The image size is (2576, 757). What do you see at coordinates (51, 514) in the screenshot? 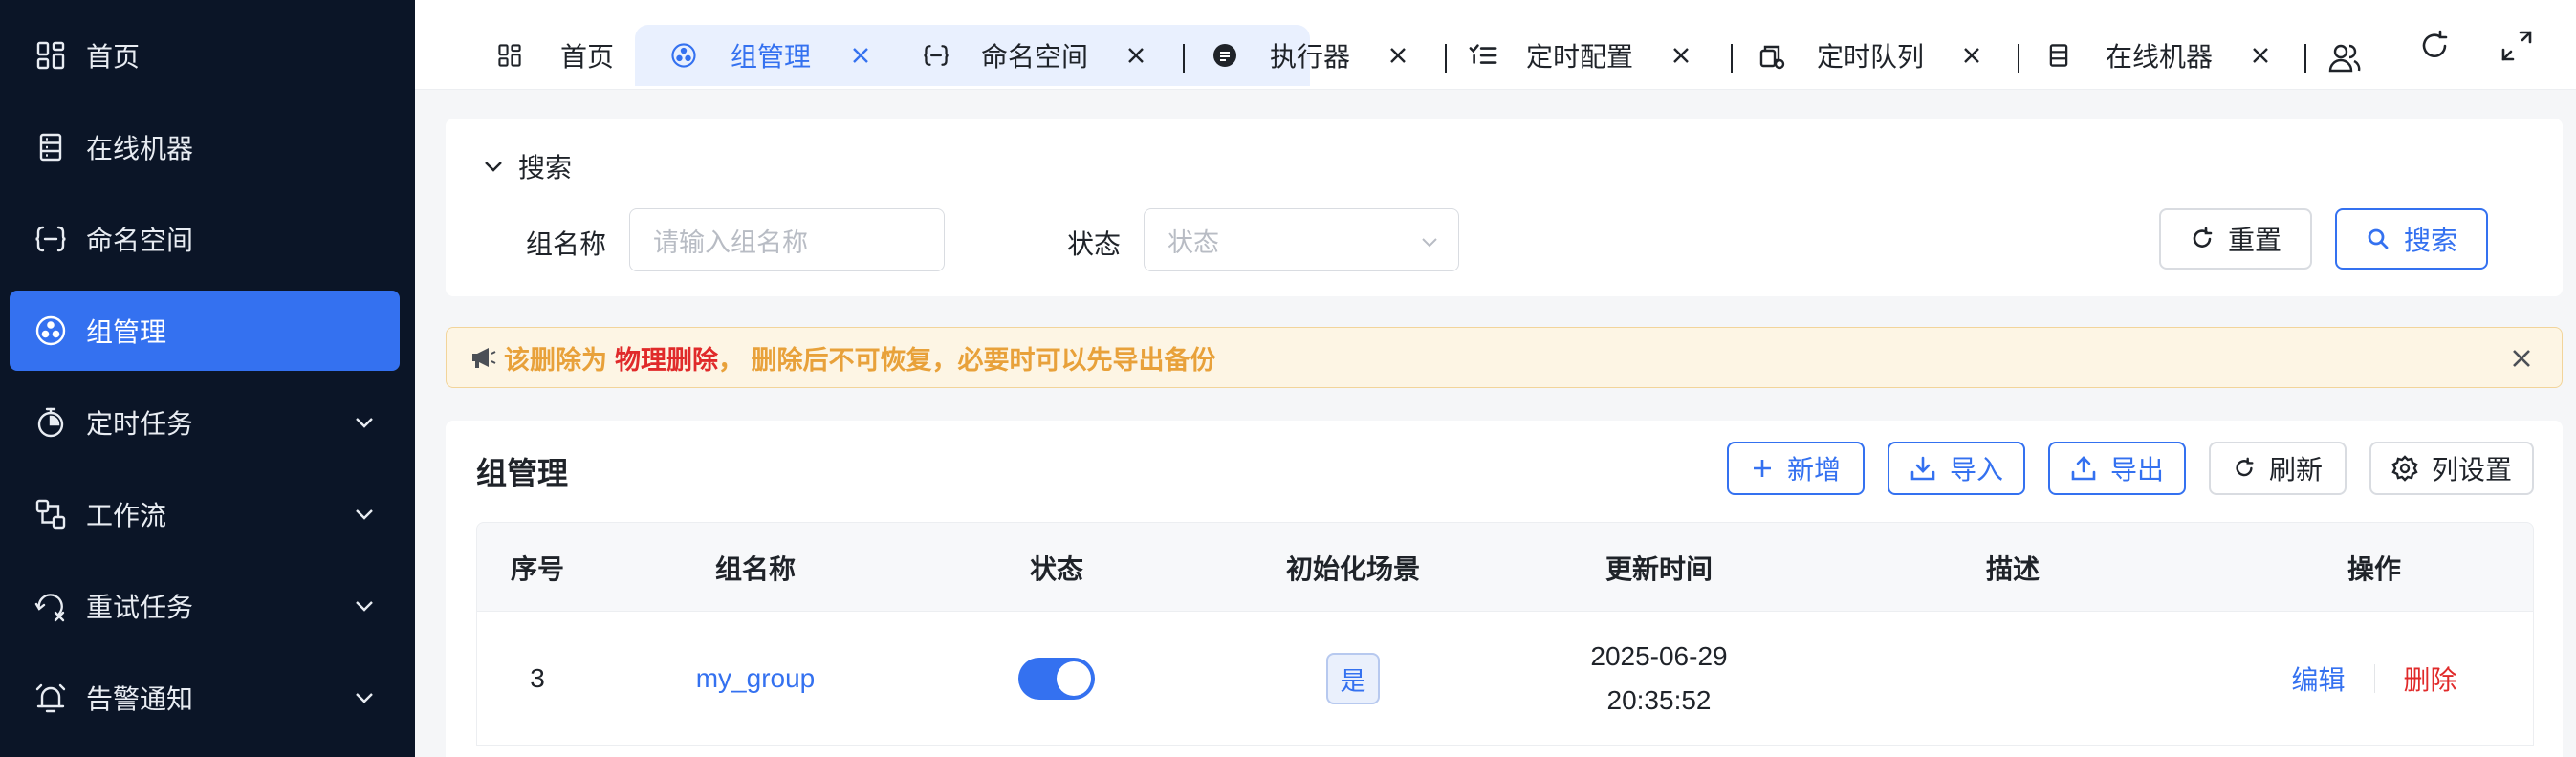
I see `workflow-icon` at bounding box center [51, 514].